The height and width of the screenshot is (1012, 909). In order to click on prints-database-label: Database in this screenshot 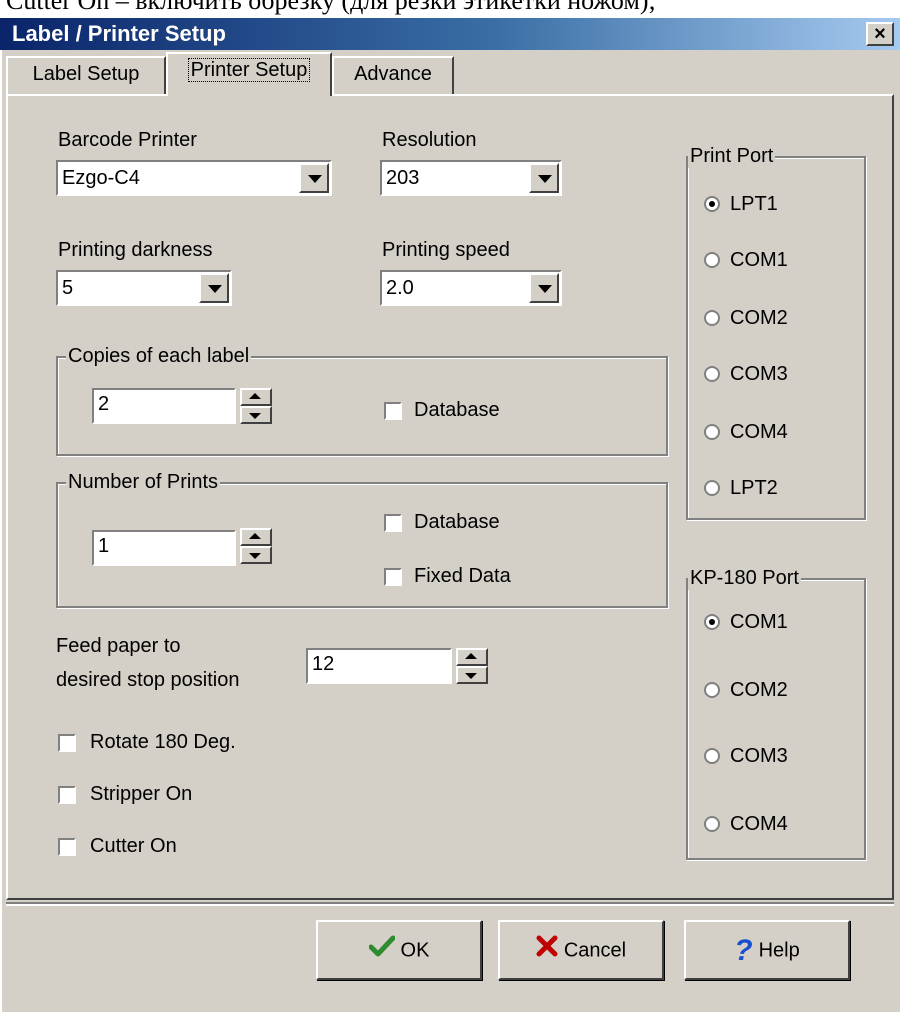, I will do `click(457, 522)`.